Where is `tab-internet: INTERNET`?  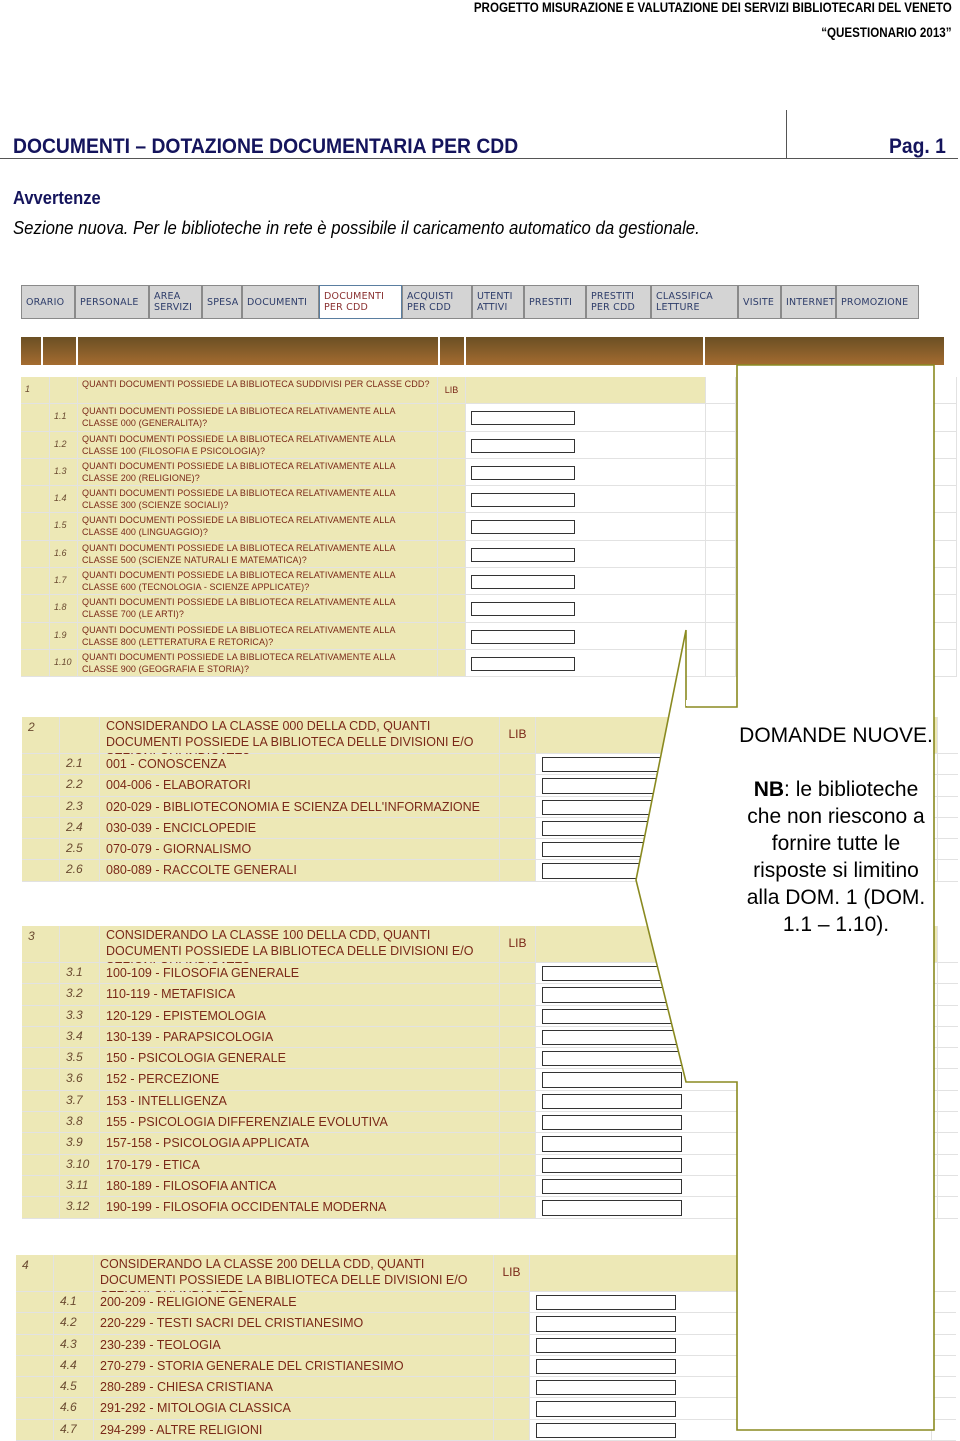
tab-internet: INTERNET is located at coordinates (808, 302).